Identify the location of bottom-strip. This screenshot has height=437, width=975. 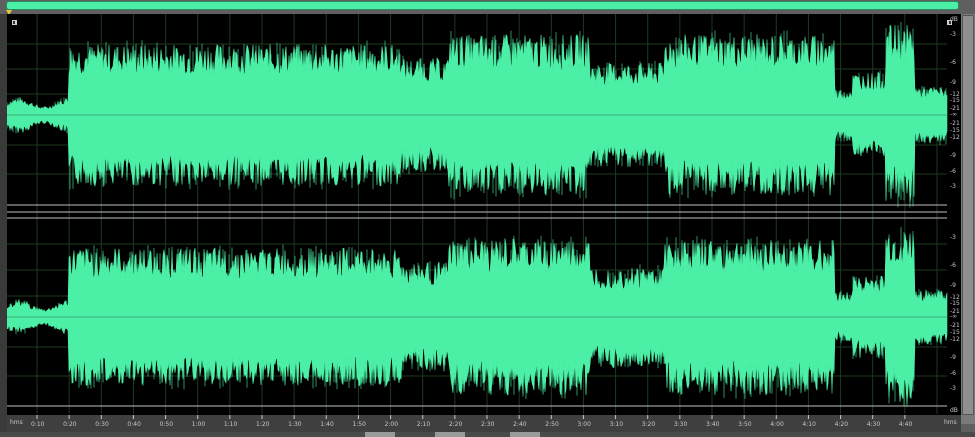
(487, 434).